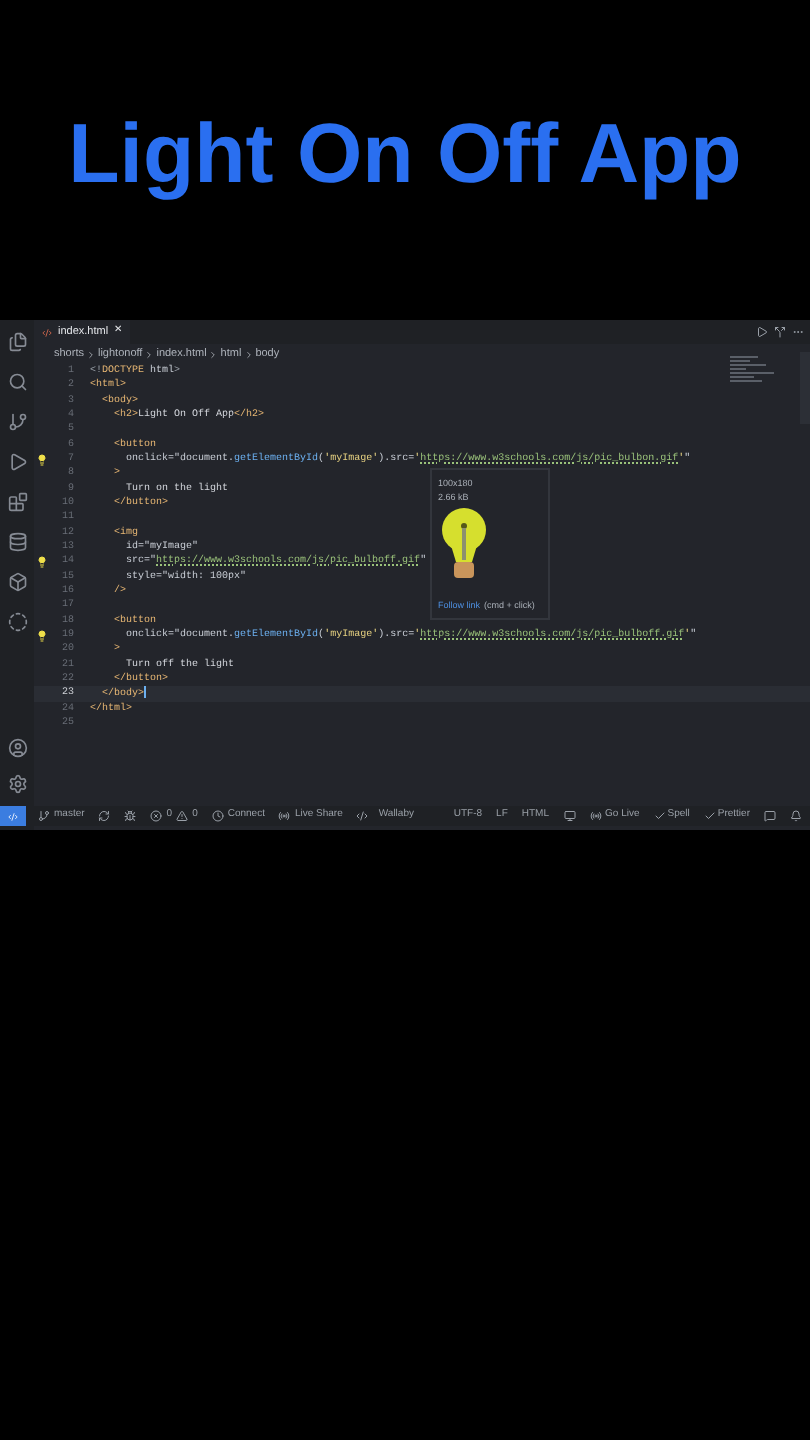 Image resolution: width=810 pixels, height=1440 pixels. Describe the element at coordinates (17, 582) in the screenshot. I see `box-icon` at that location.